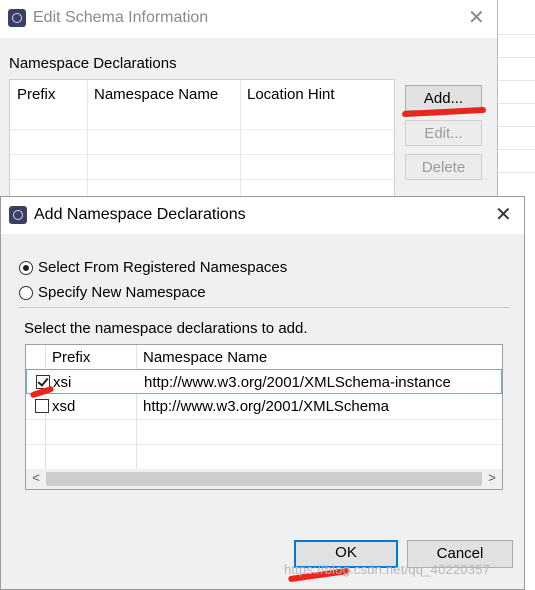 The image size is (535, 590). I want to click on row-namespace: http://www.w3.org/2001/XMLSchema, so click(266, 406).